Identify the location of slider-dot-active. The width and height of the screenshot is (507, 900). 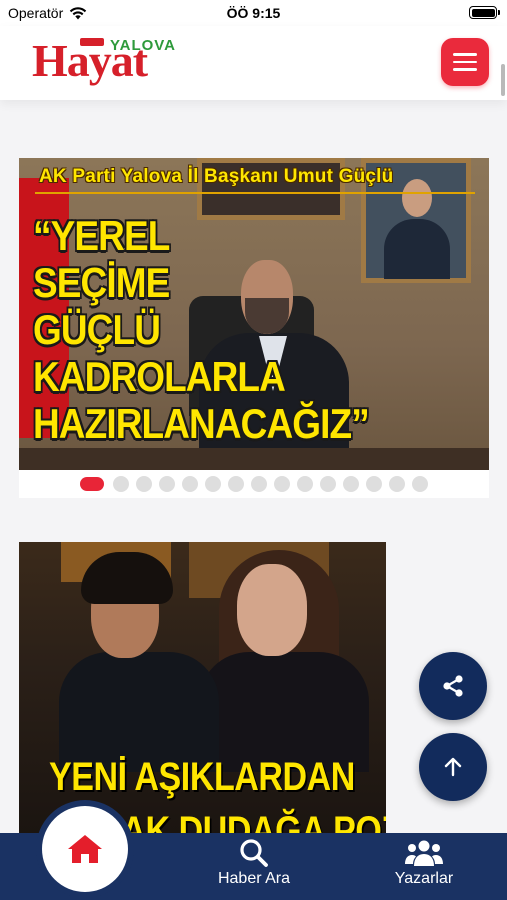
(92, 484).